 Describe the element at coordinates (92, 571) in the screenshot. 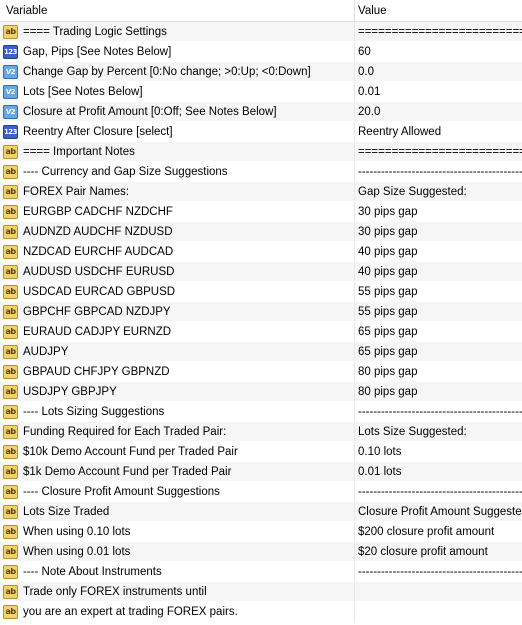

I see `variable-name: ---- Note About Instruments` at that location.